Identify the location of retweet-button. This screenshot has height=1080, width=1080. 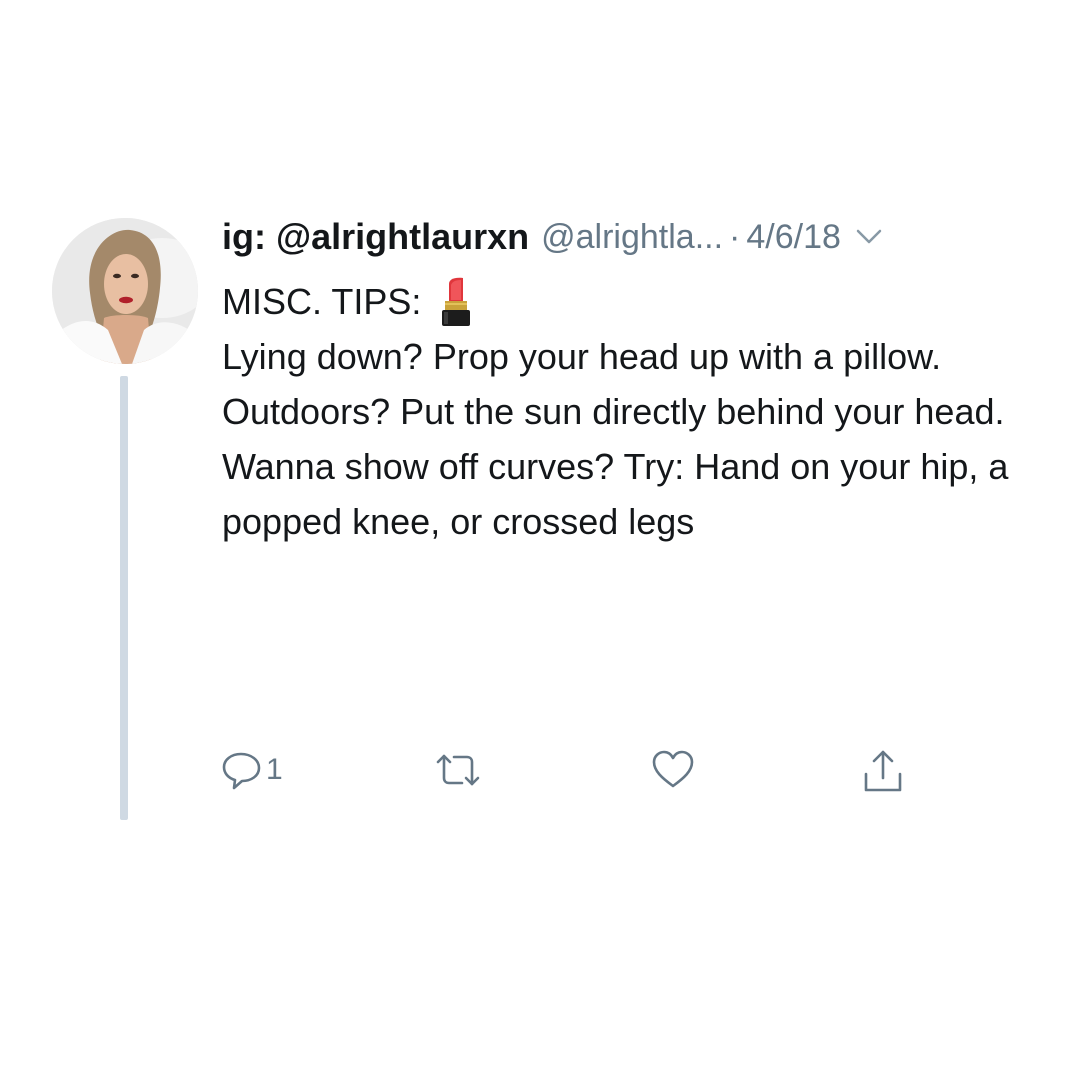
(458, 770).